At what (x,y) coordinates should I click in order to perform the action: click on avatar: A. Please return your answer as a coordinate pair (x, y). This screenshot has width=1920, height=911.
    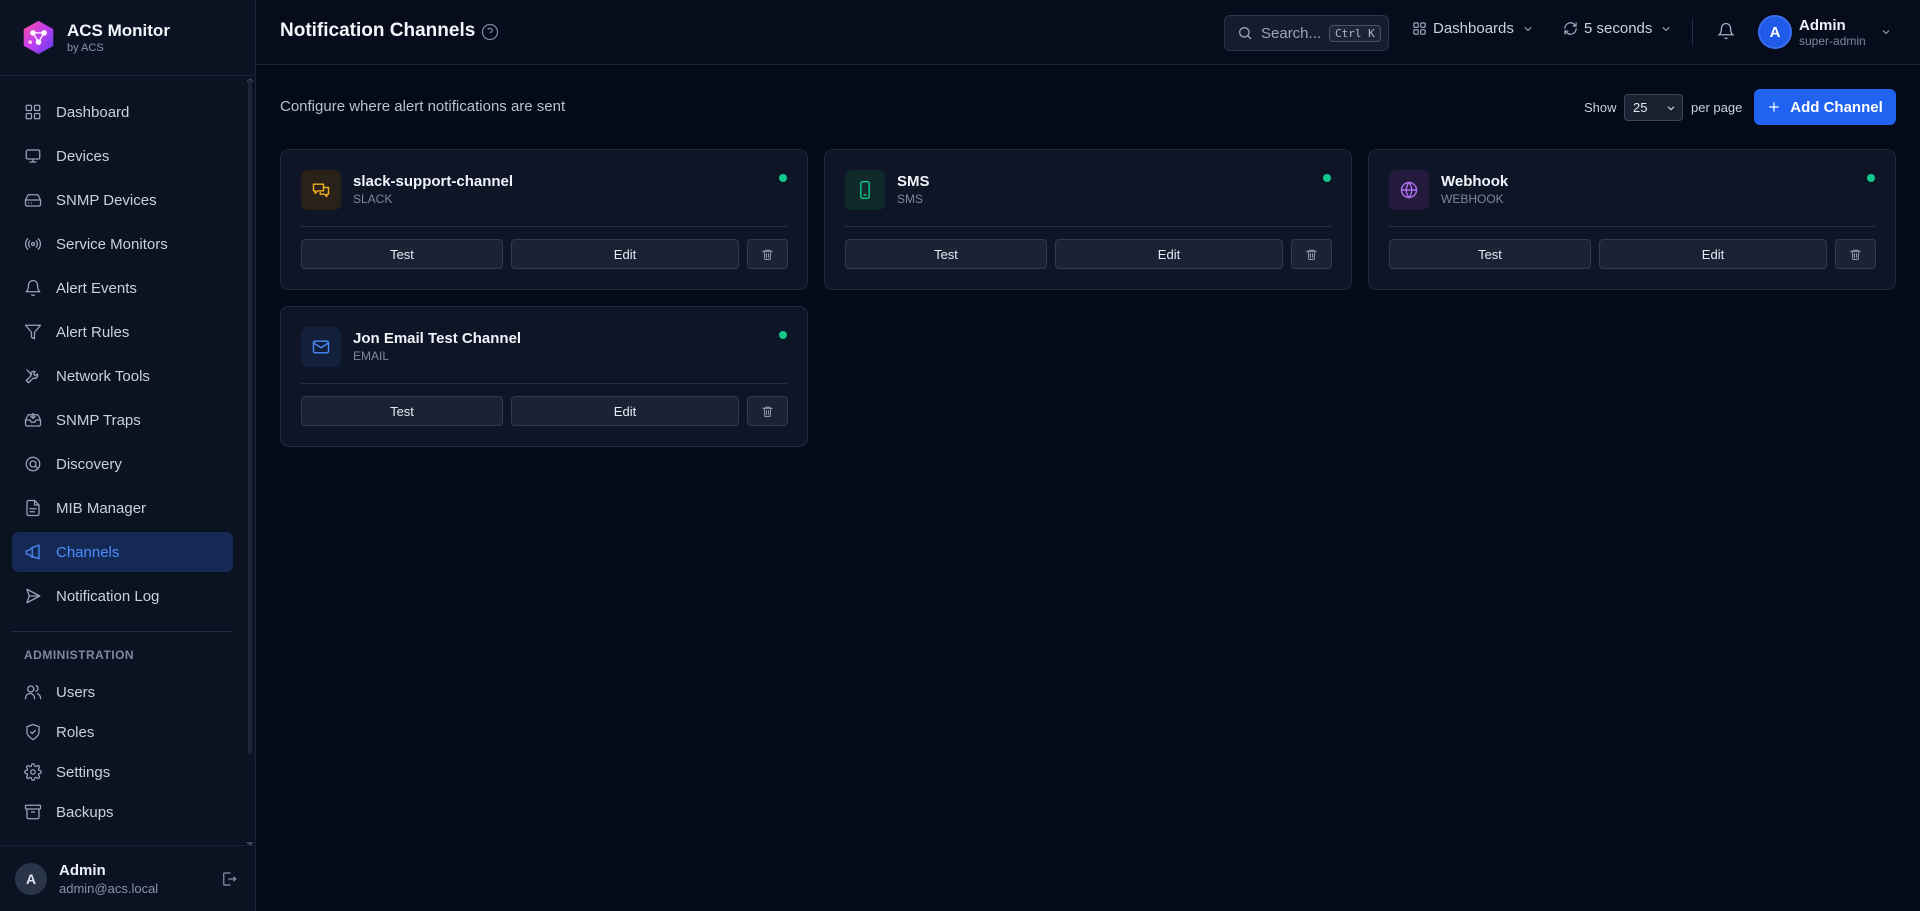
    Looking at the image, I should click on (31, 878).